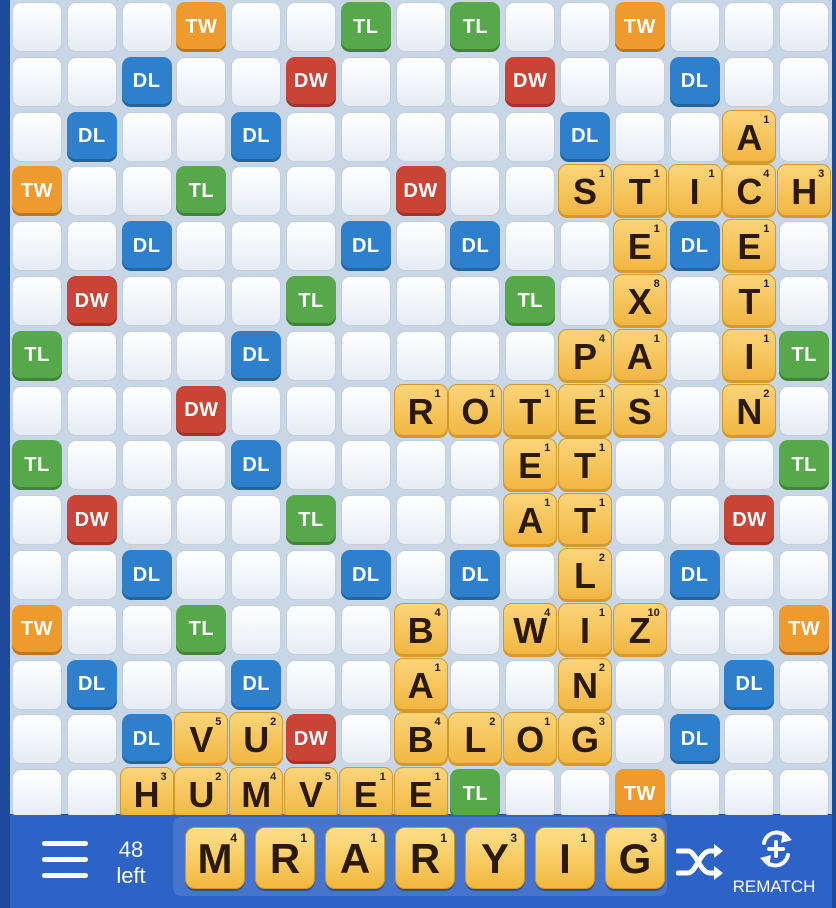 This screenshot has height=908, width=836. Describe the element at coordinates (215, 858) in the screenshot. I see `rack-tile: M4` at that location.